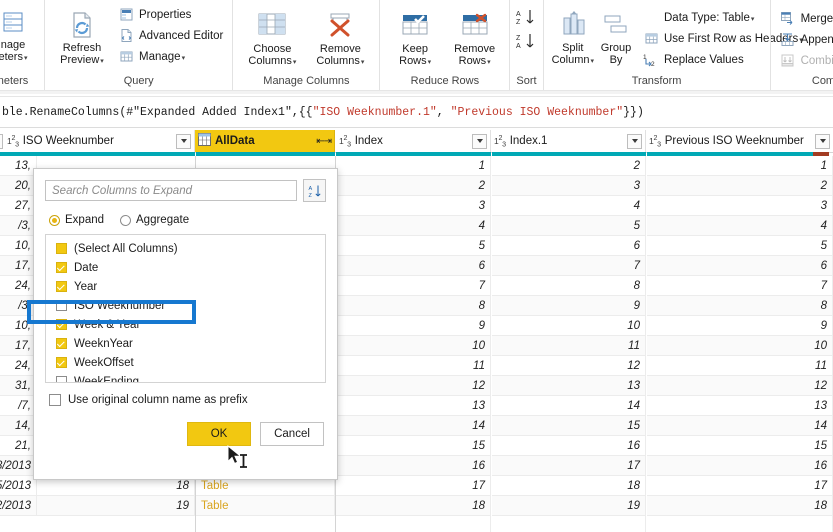  What do you see at coordinates (788, 40) in the screenshot?
I see `append-queries-icon` at bounding box center [788, 40].